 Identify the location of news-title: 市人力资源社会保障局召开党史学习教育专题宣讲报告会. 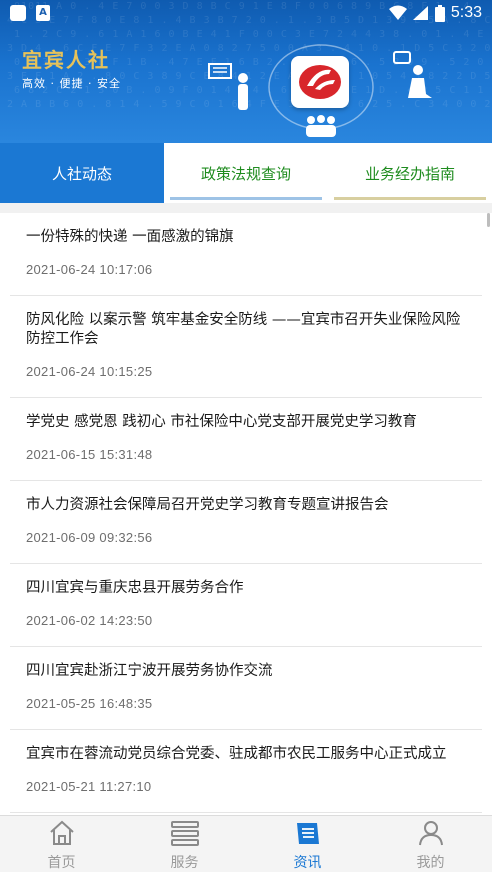
(207, 505).